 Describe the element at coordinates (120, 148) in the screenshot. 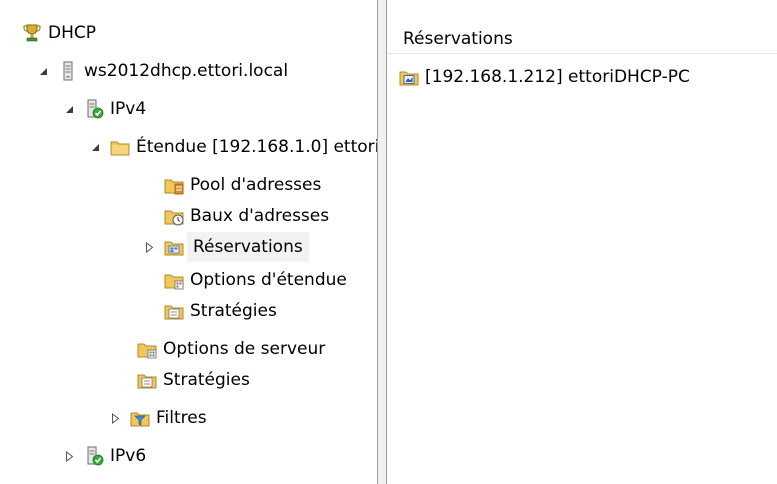

I see `folder-icon` at that location.